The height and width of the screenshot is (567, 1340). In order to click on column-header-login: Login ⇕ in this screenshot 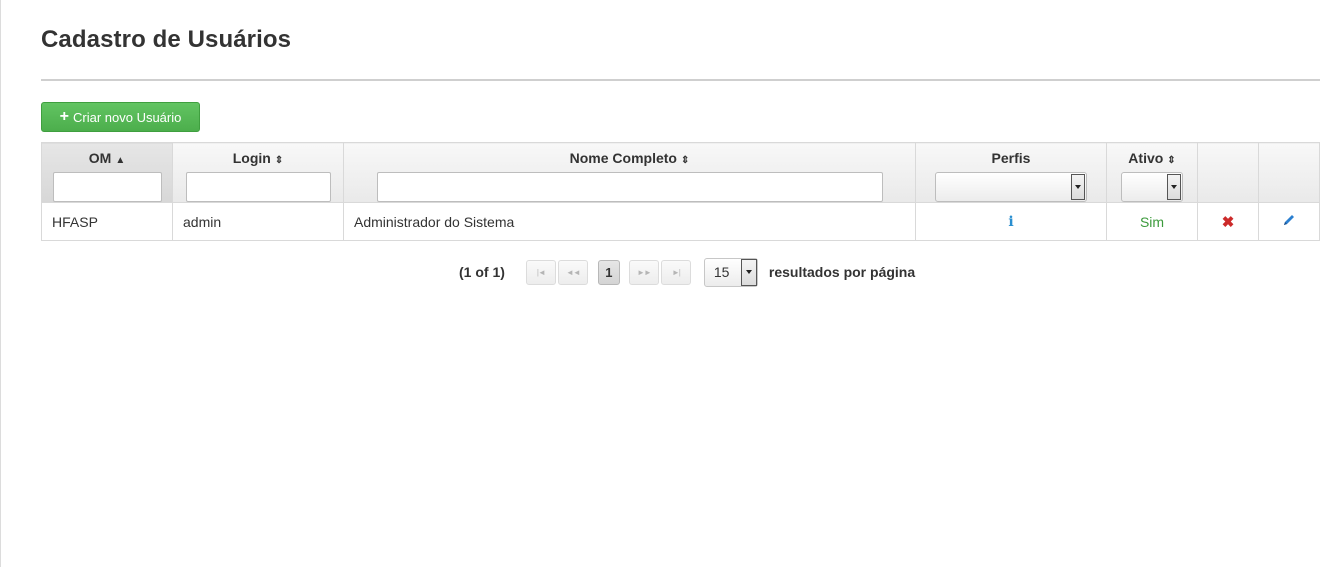, I will do `click(258, 172)`.